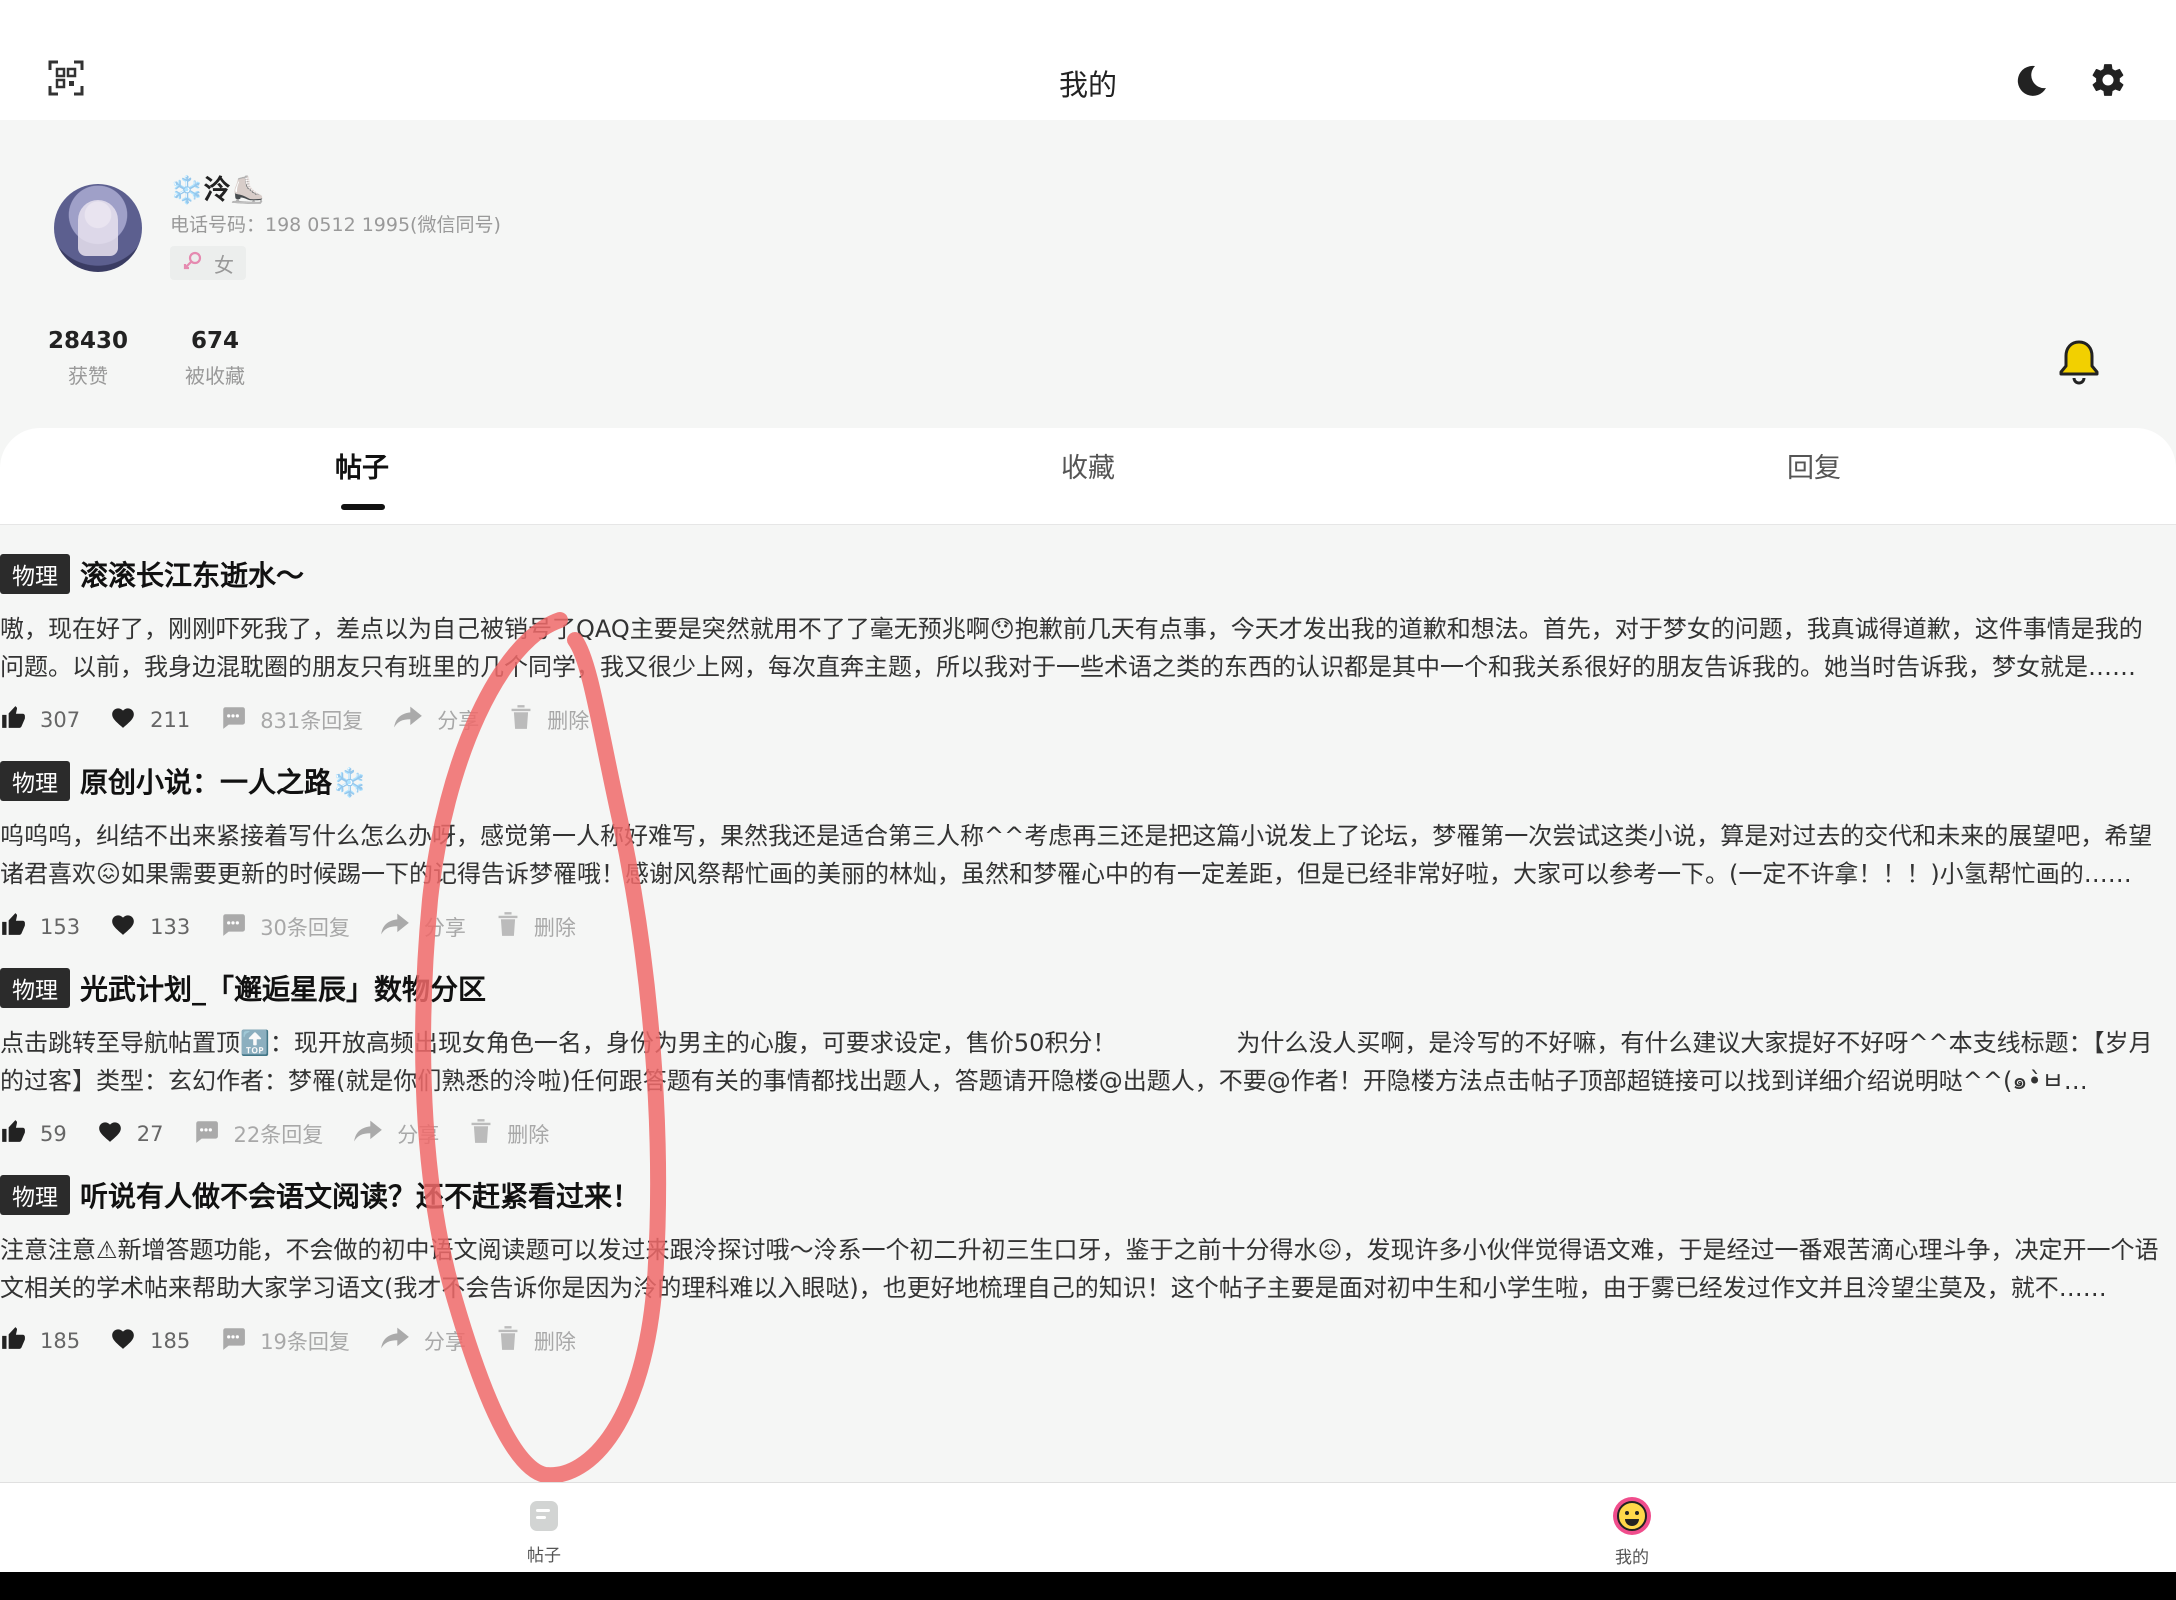  What do you see at coordinates (33, 1133) in the screenshot?
I see `like-button: 59` at bounding box center [33, 1133].